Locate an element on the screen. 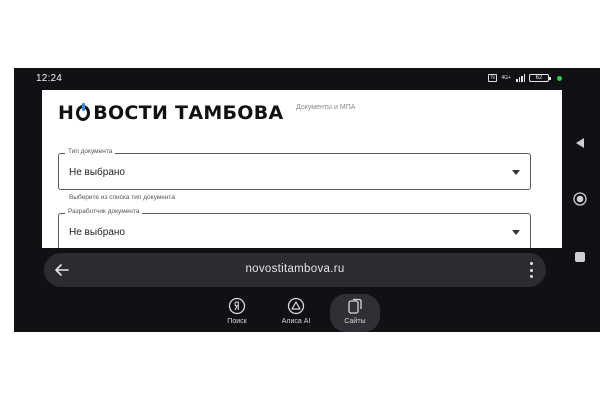 The image size is (600, 400). signal-icon is located at coordinates (520, 78).